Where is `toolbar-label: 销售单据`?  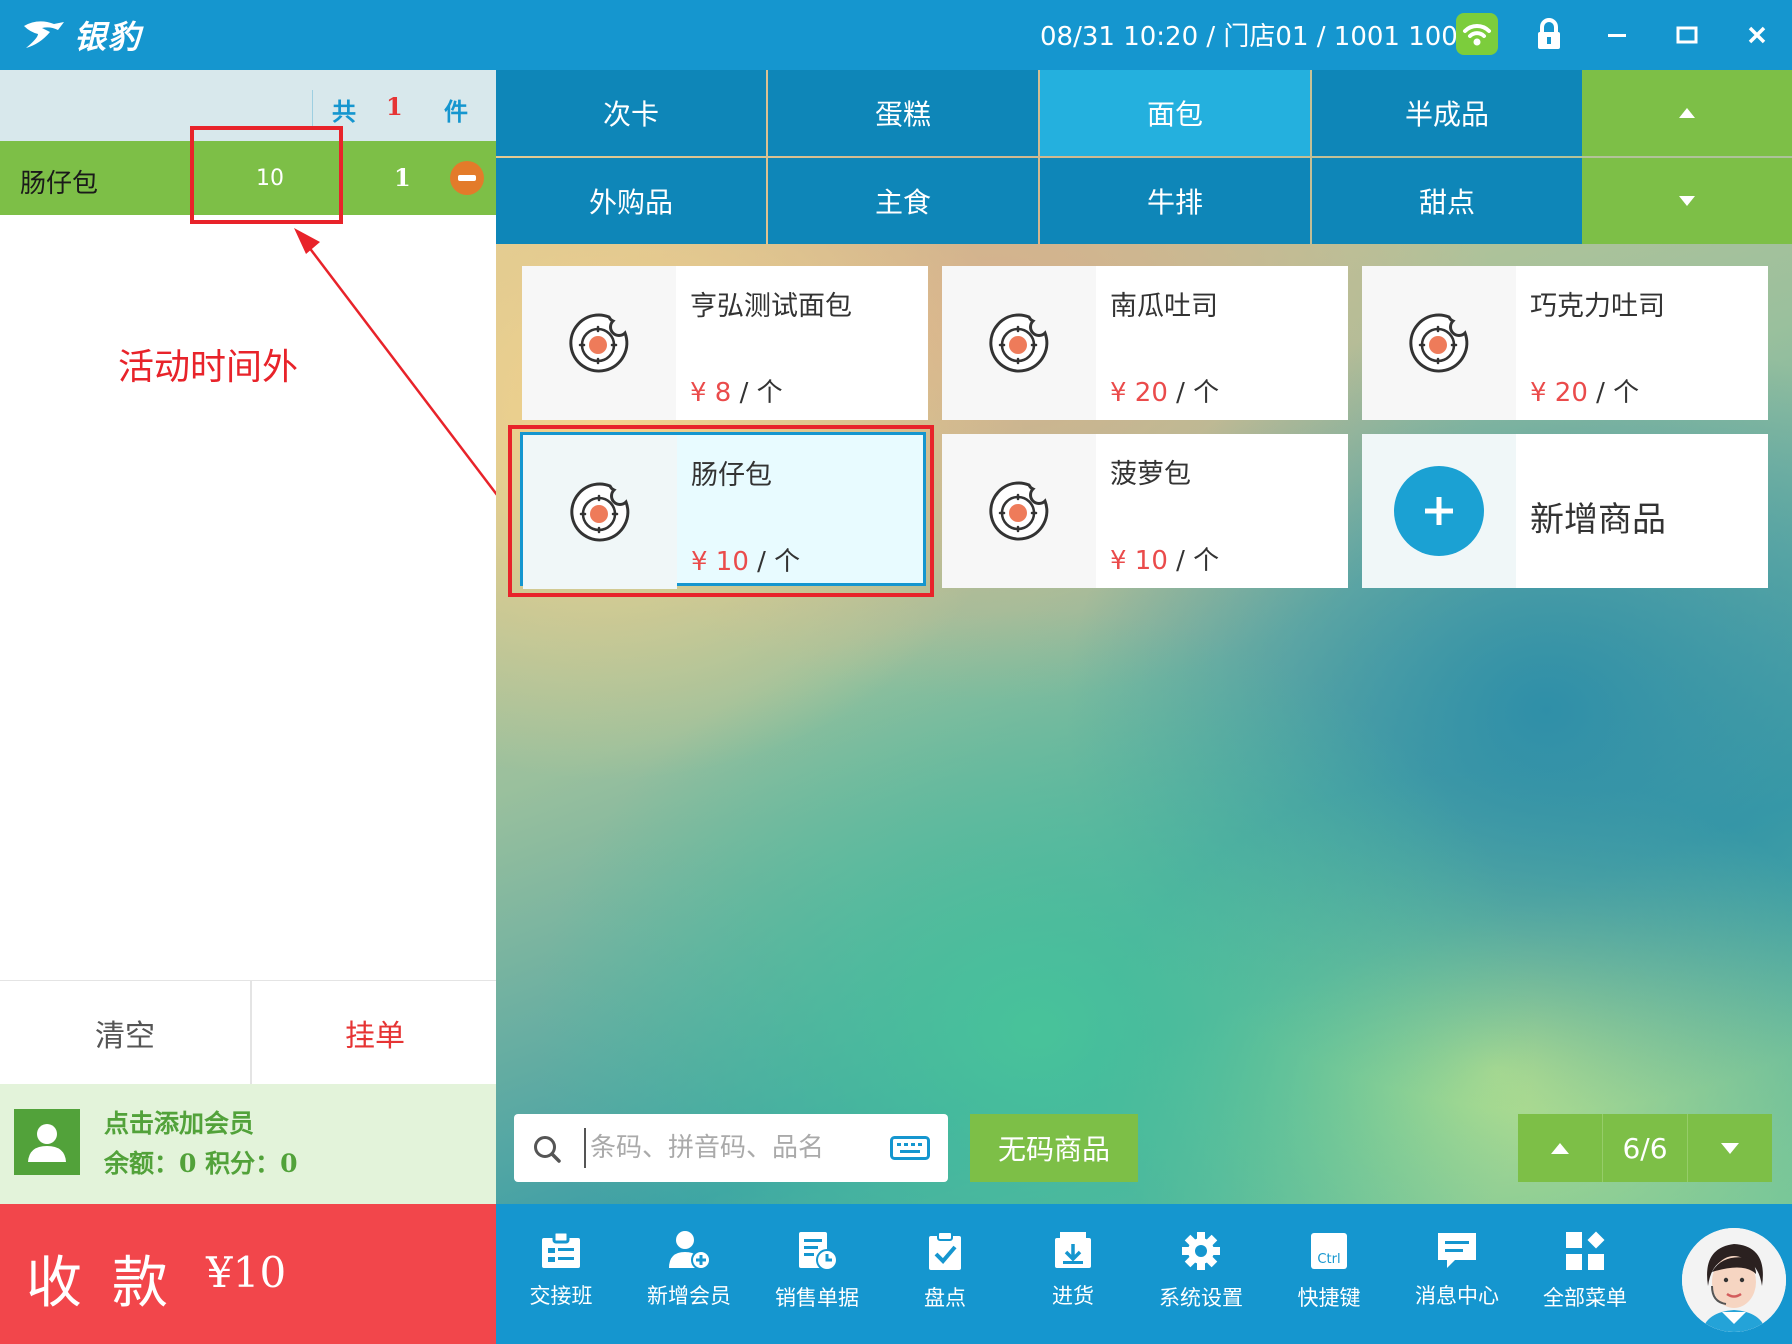 toolbar-label: 销售单据 is located at coordinates (817, 1298).